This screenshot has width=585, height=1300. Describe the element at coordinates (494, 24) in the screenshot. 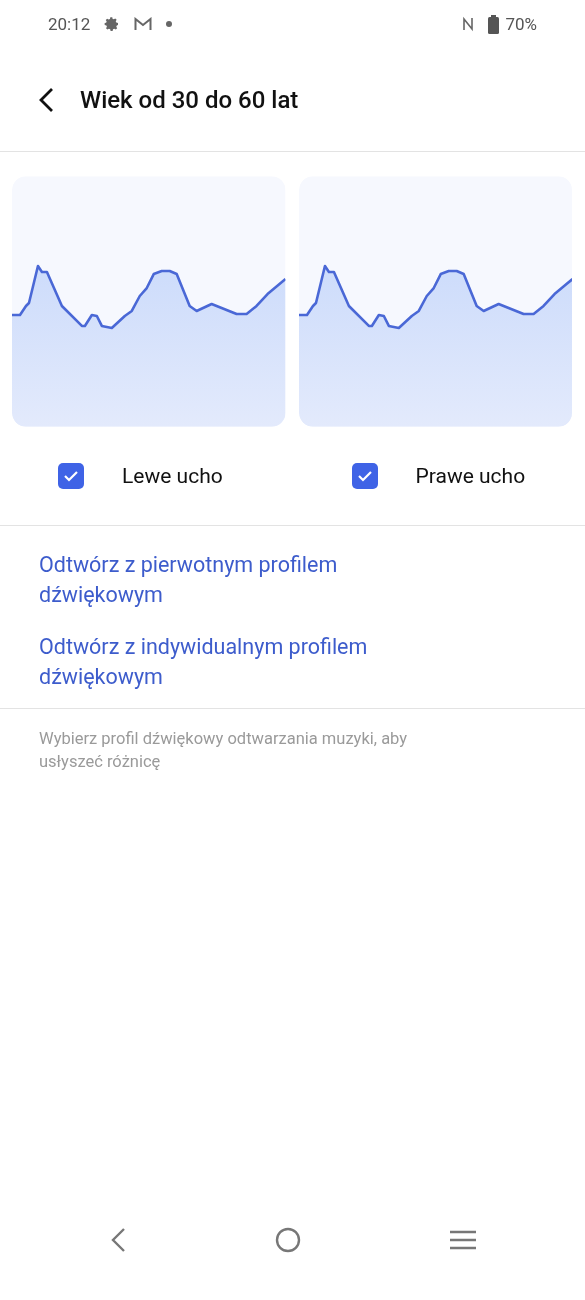

I see `battery-icon` at that location.